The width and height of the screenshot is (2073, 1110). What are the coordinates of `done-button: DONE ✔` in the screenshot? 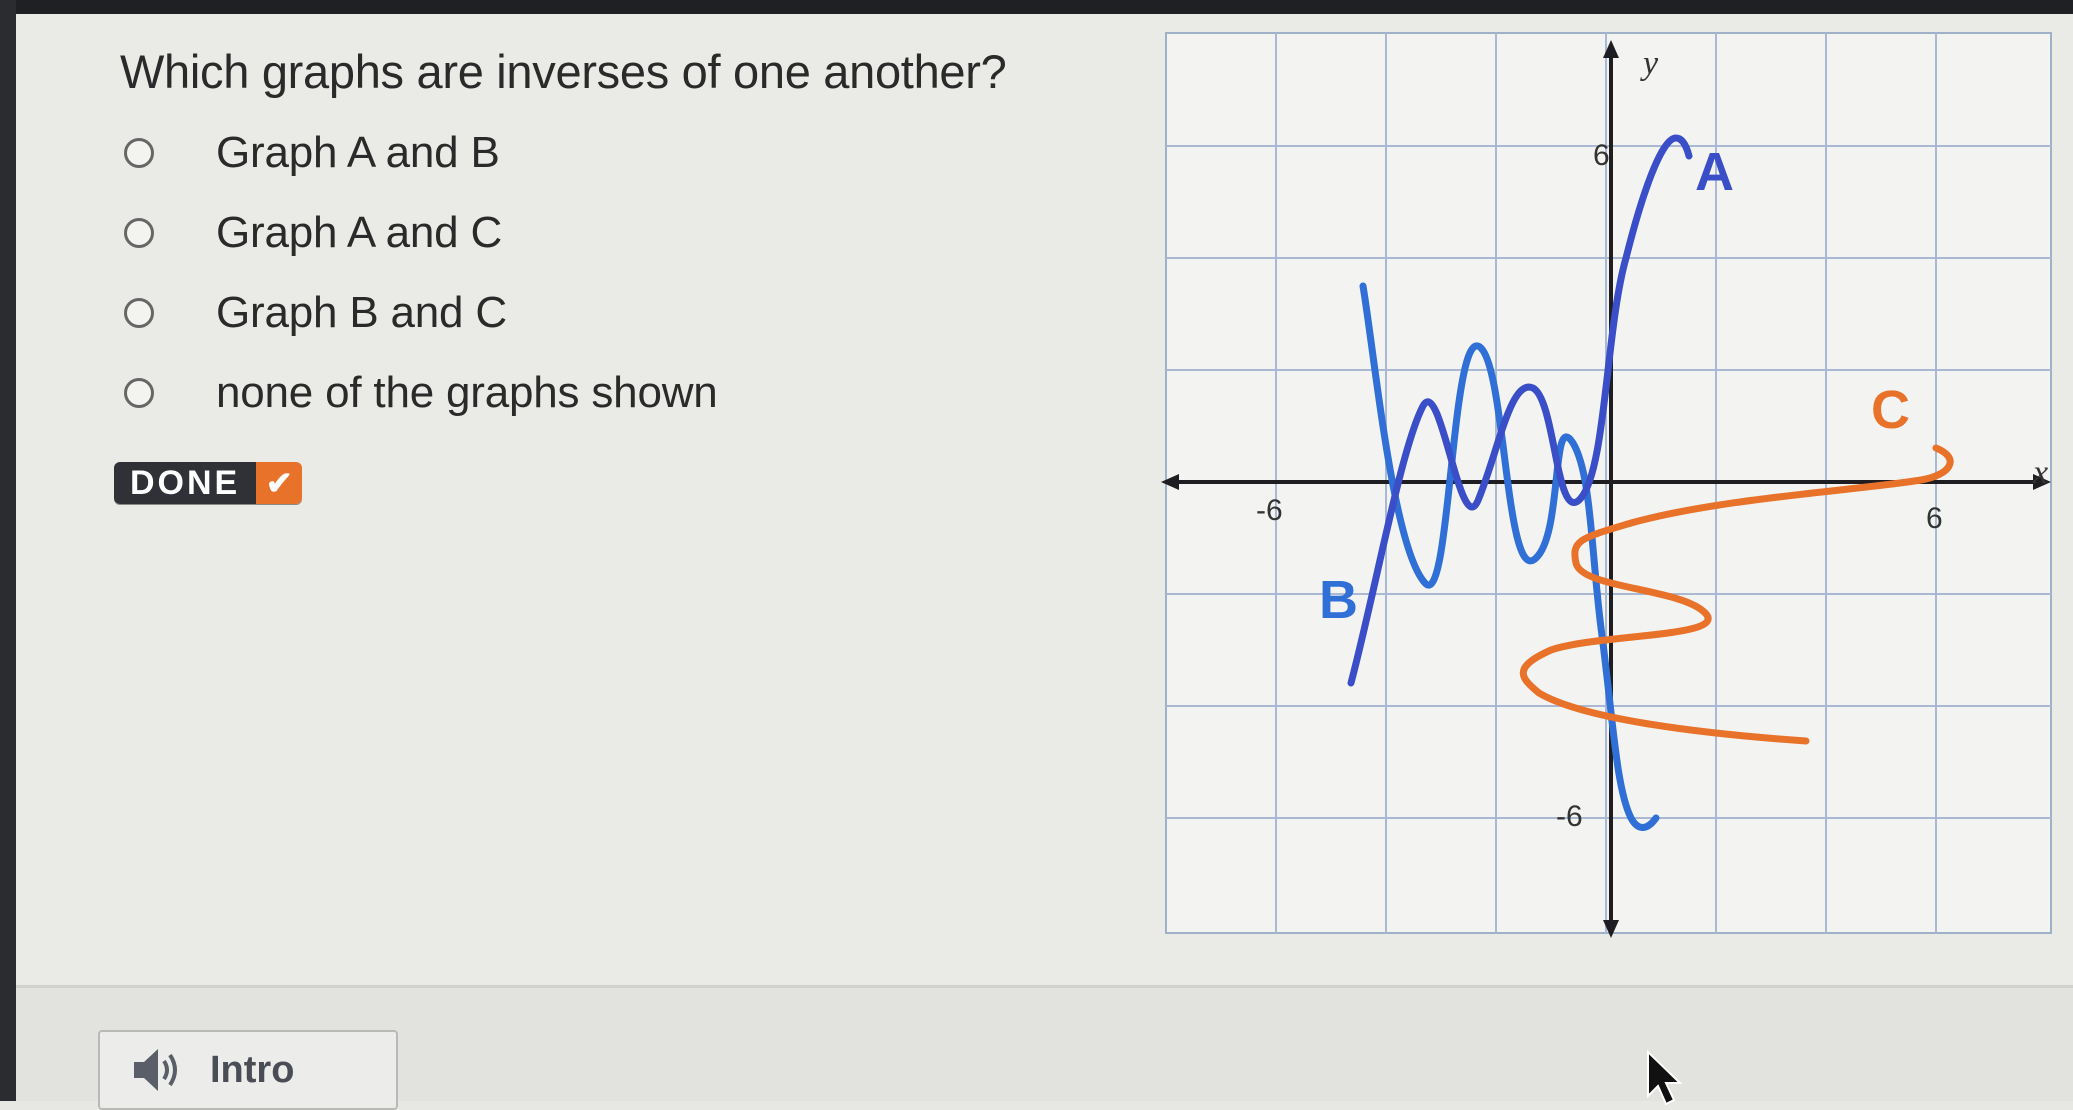 It's located at (208, 483).